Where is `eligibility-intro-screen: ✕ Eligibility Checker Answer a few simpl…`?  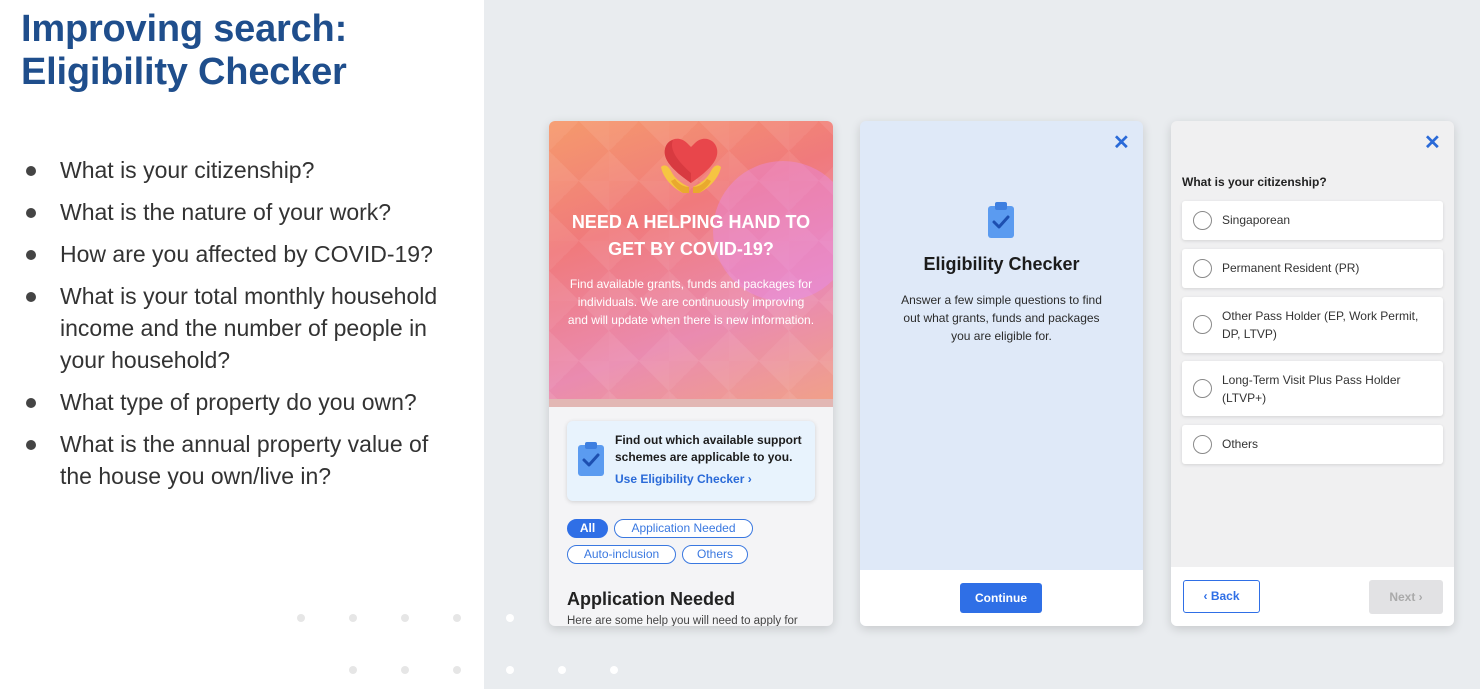
eligibility-intro-screen: ✕ Eligibility Checker Answer a few simpl… is located at coordinates (1001, 373).